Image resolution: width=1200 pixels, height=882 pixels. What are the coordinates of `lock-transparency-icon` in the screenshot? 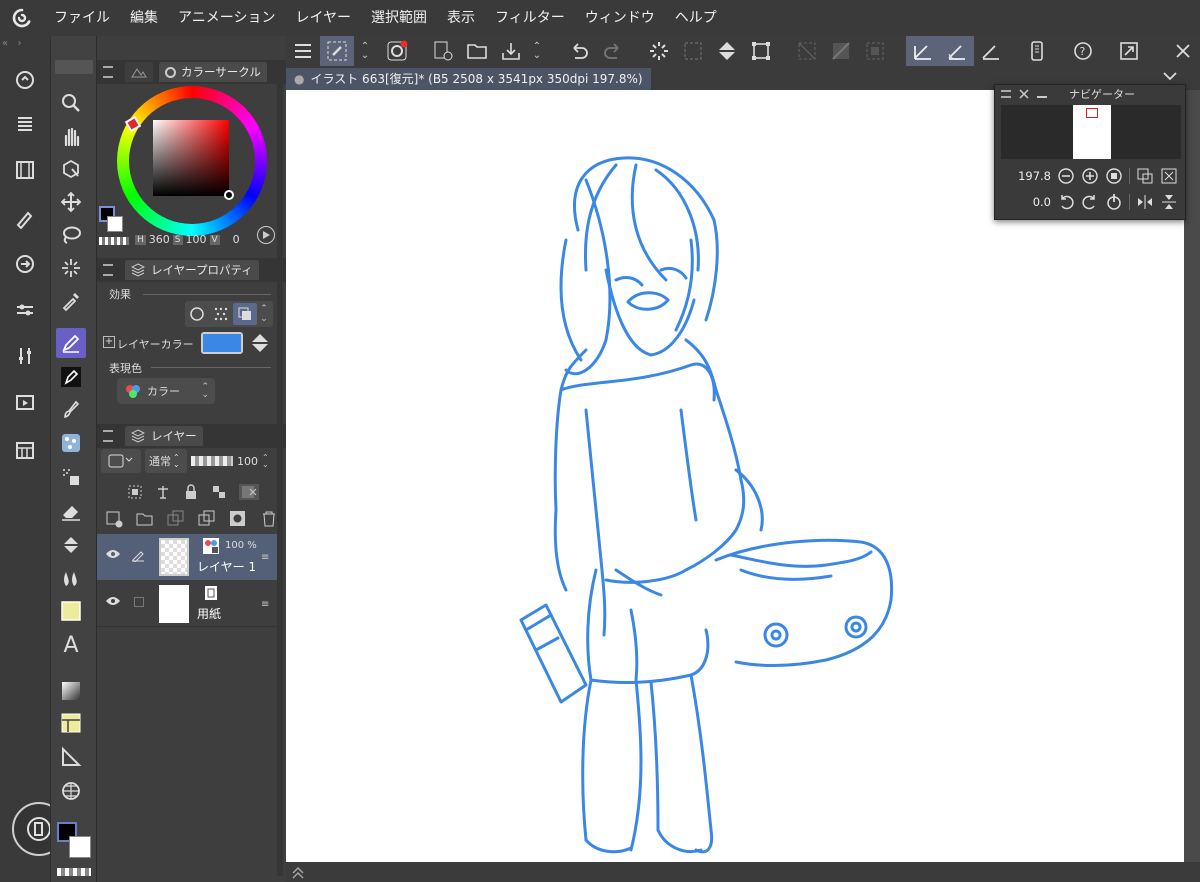 It's located at (219, 492).